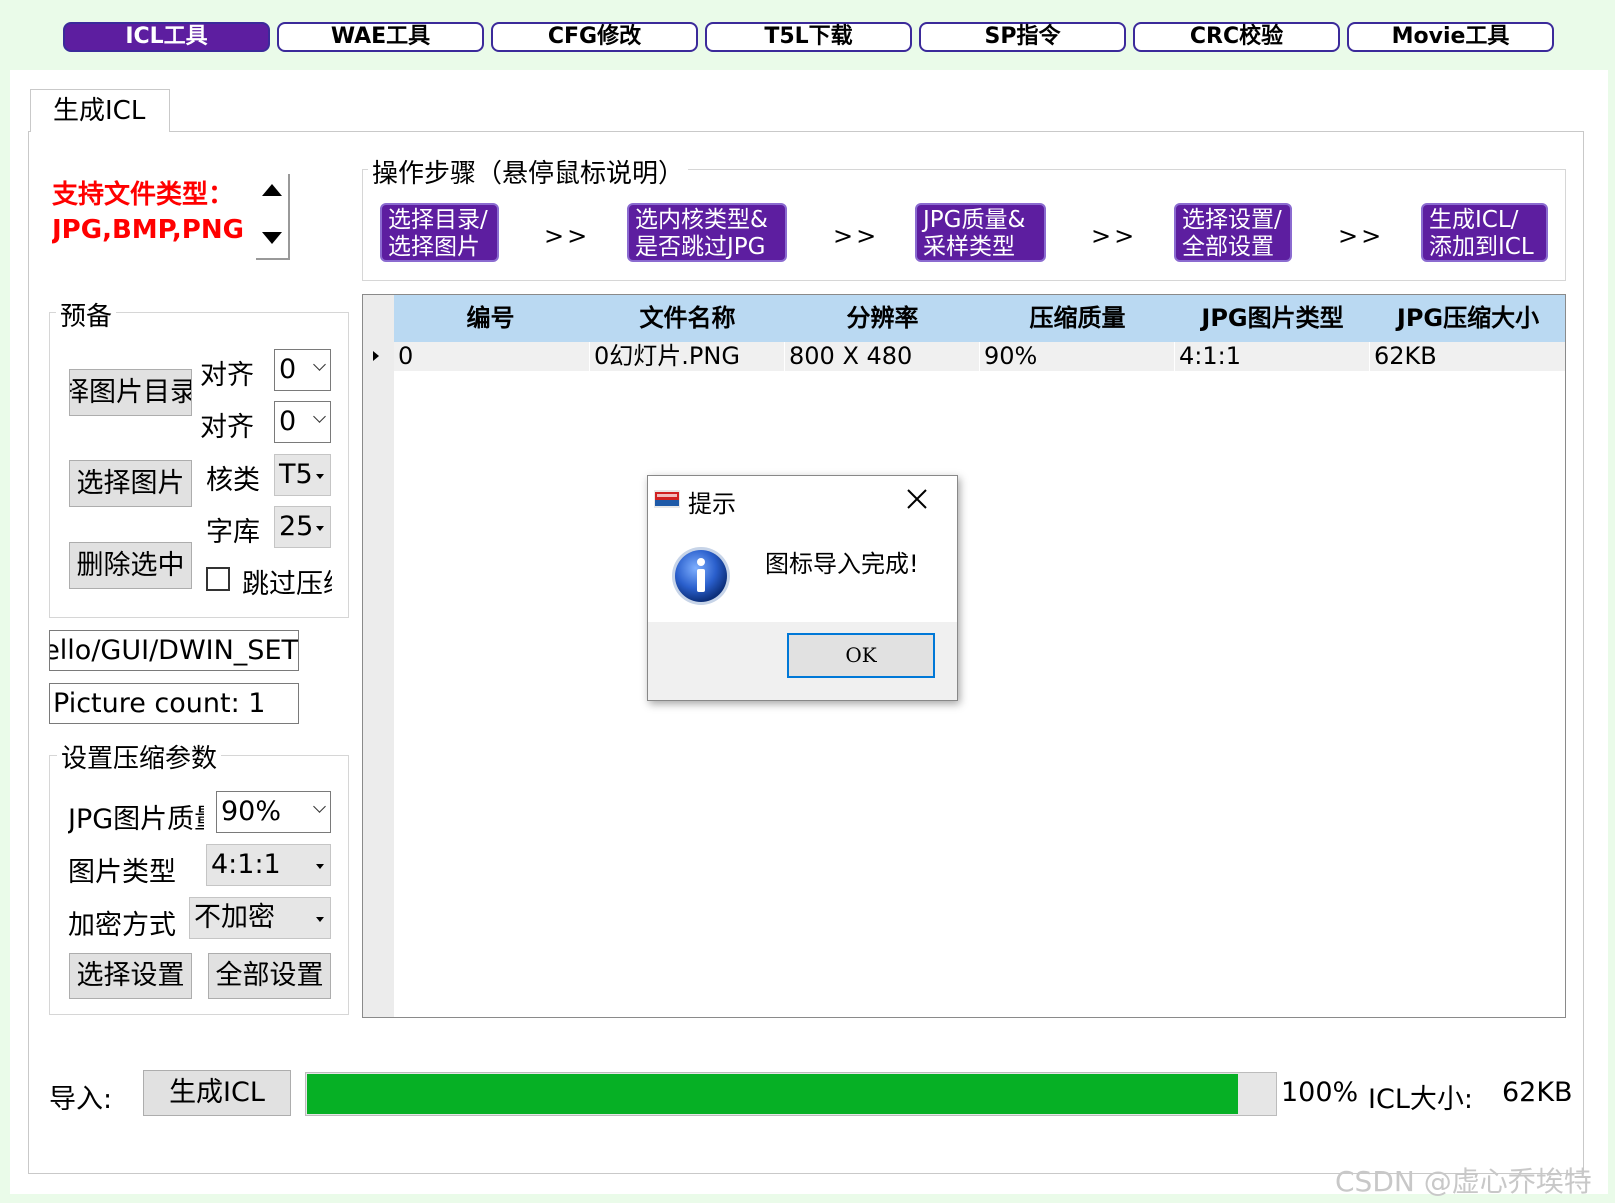 The image size is (1615, 1203). Describe the element at coordinates (1467, 356) in the screenshot. I see `table-cell: 62KB` at that location.